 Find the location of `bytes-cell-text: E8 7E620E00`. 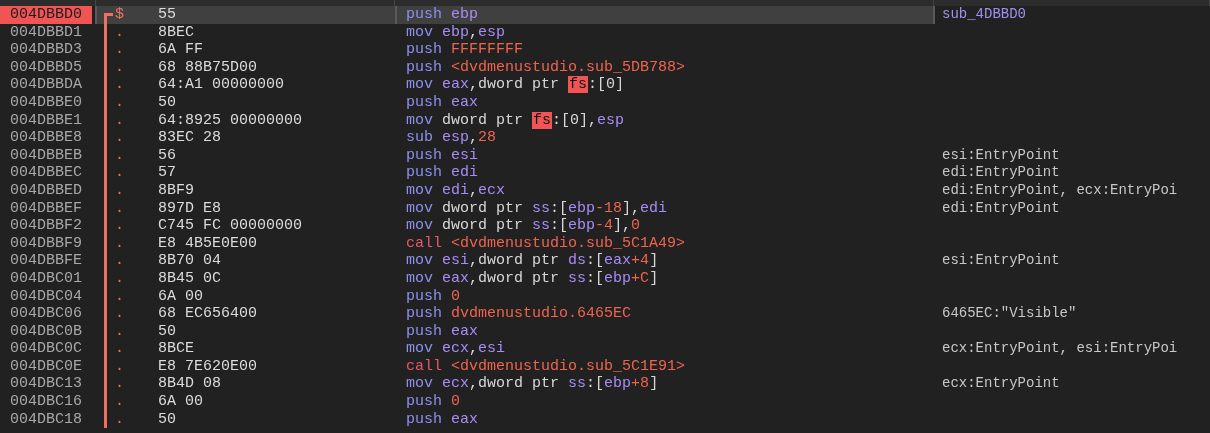

bytes-cell-text: E8 7E620E00 is located at coordinates (208, 366).